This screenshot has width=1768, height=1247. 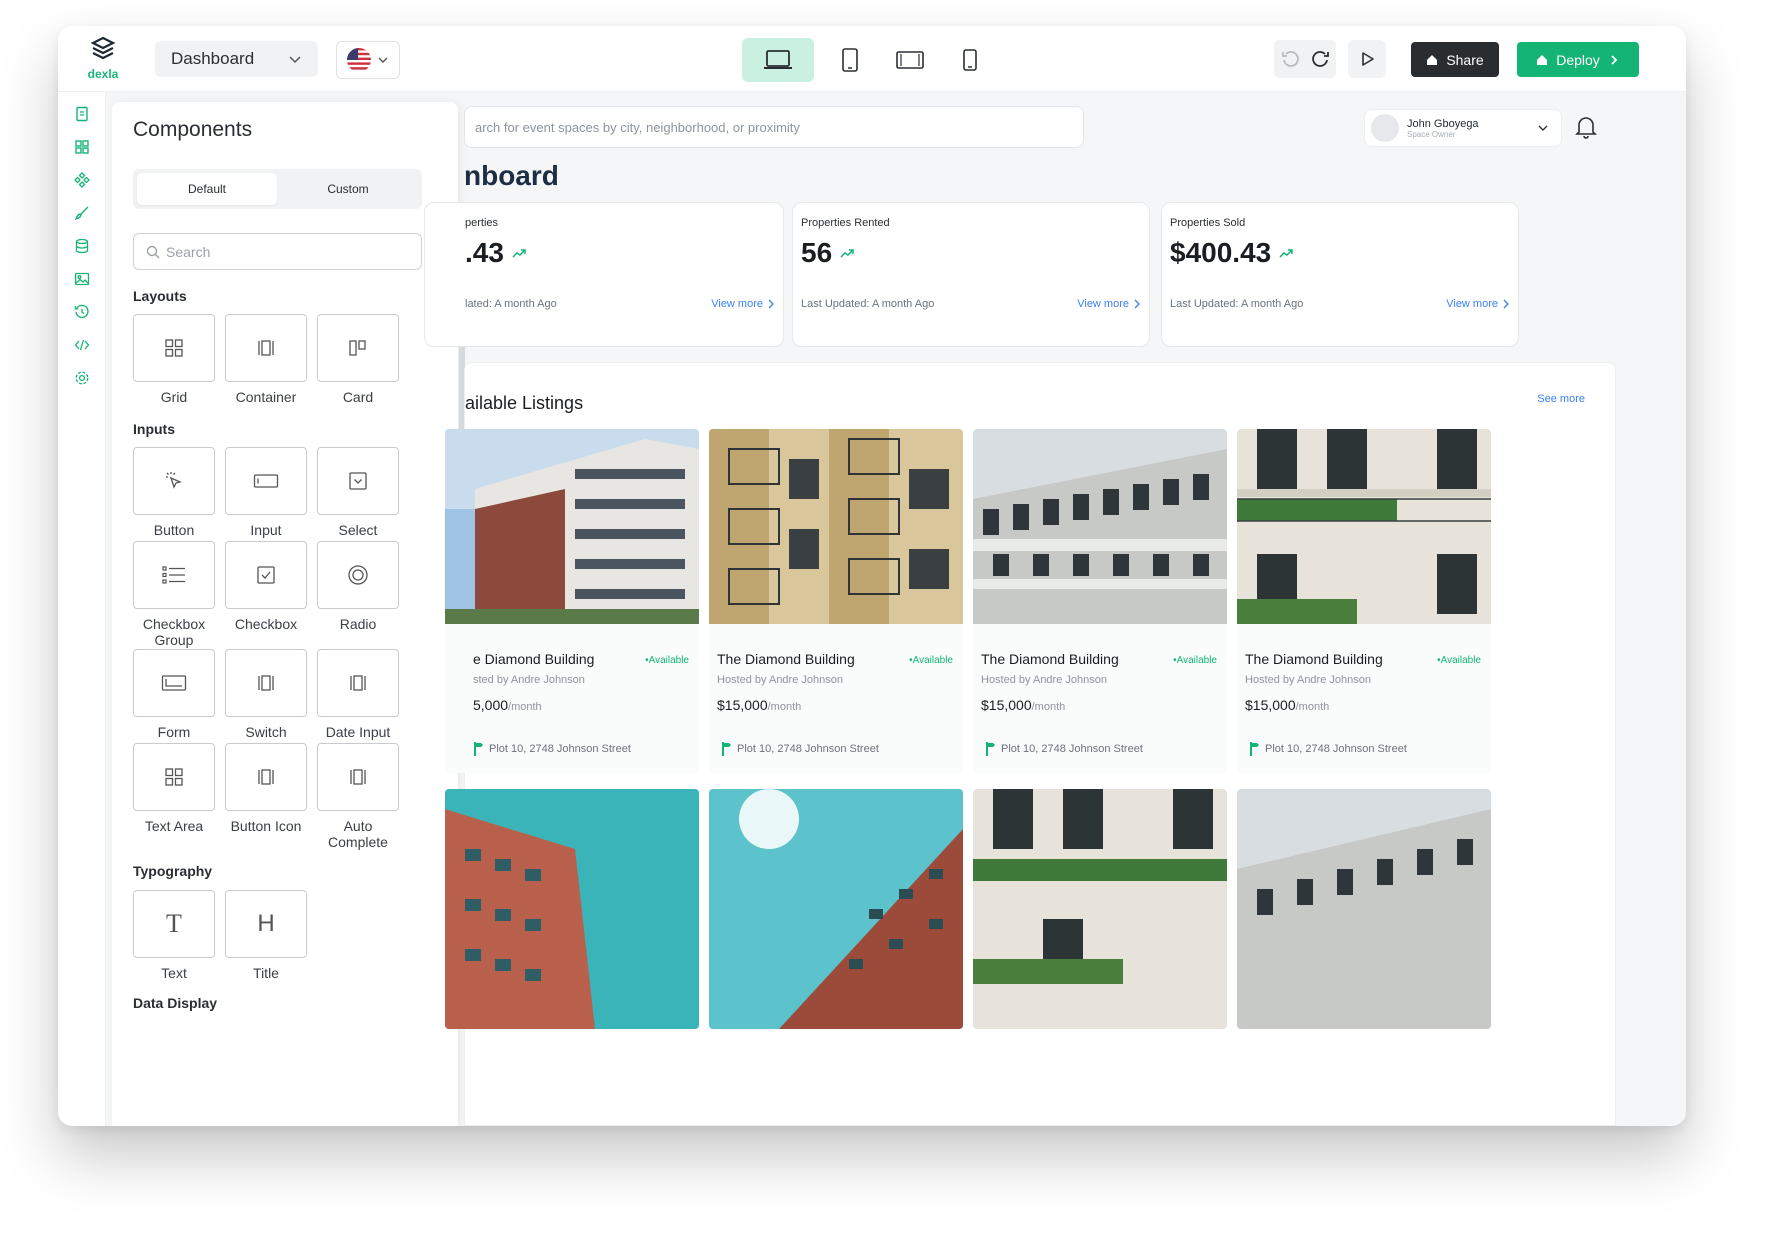 I want to click on mobile-icon, so click(x=970, y=60).